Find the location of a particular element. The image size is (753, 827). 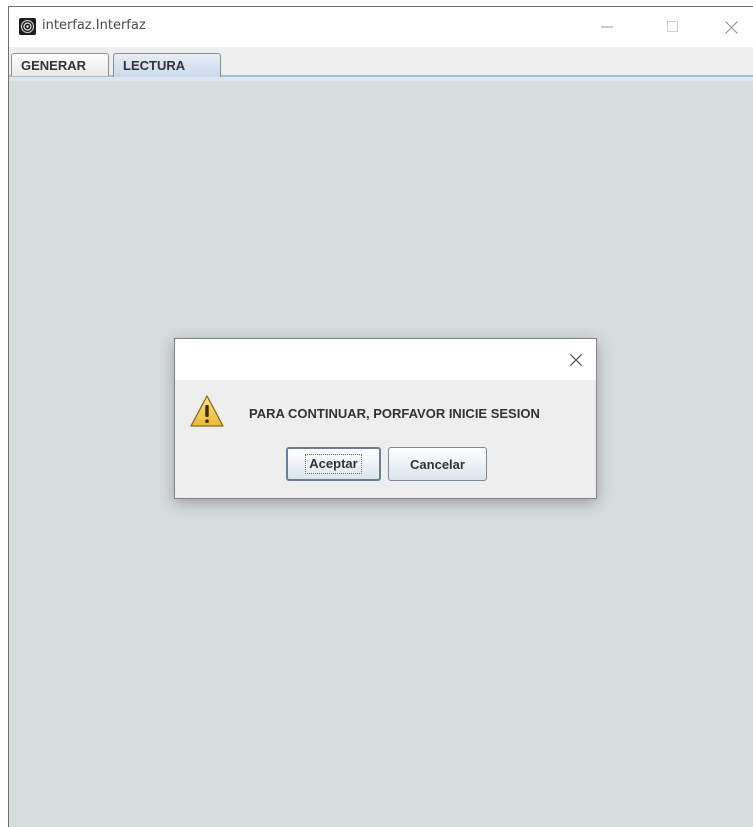

warning-icon is located at coordinates (207, 413).